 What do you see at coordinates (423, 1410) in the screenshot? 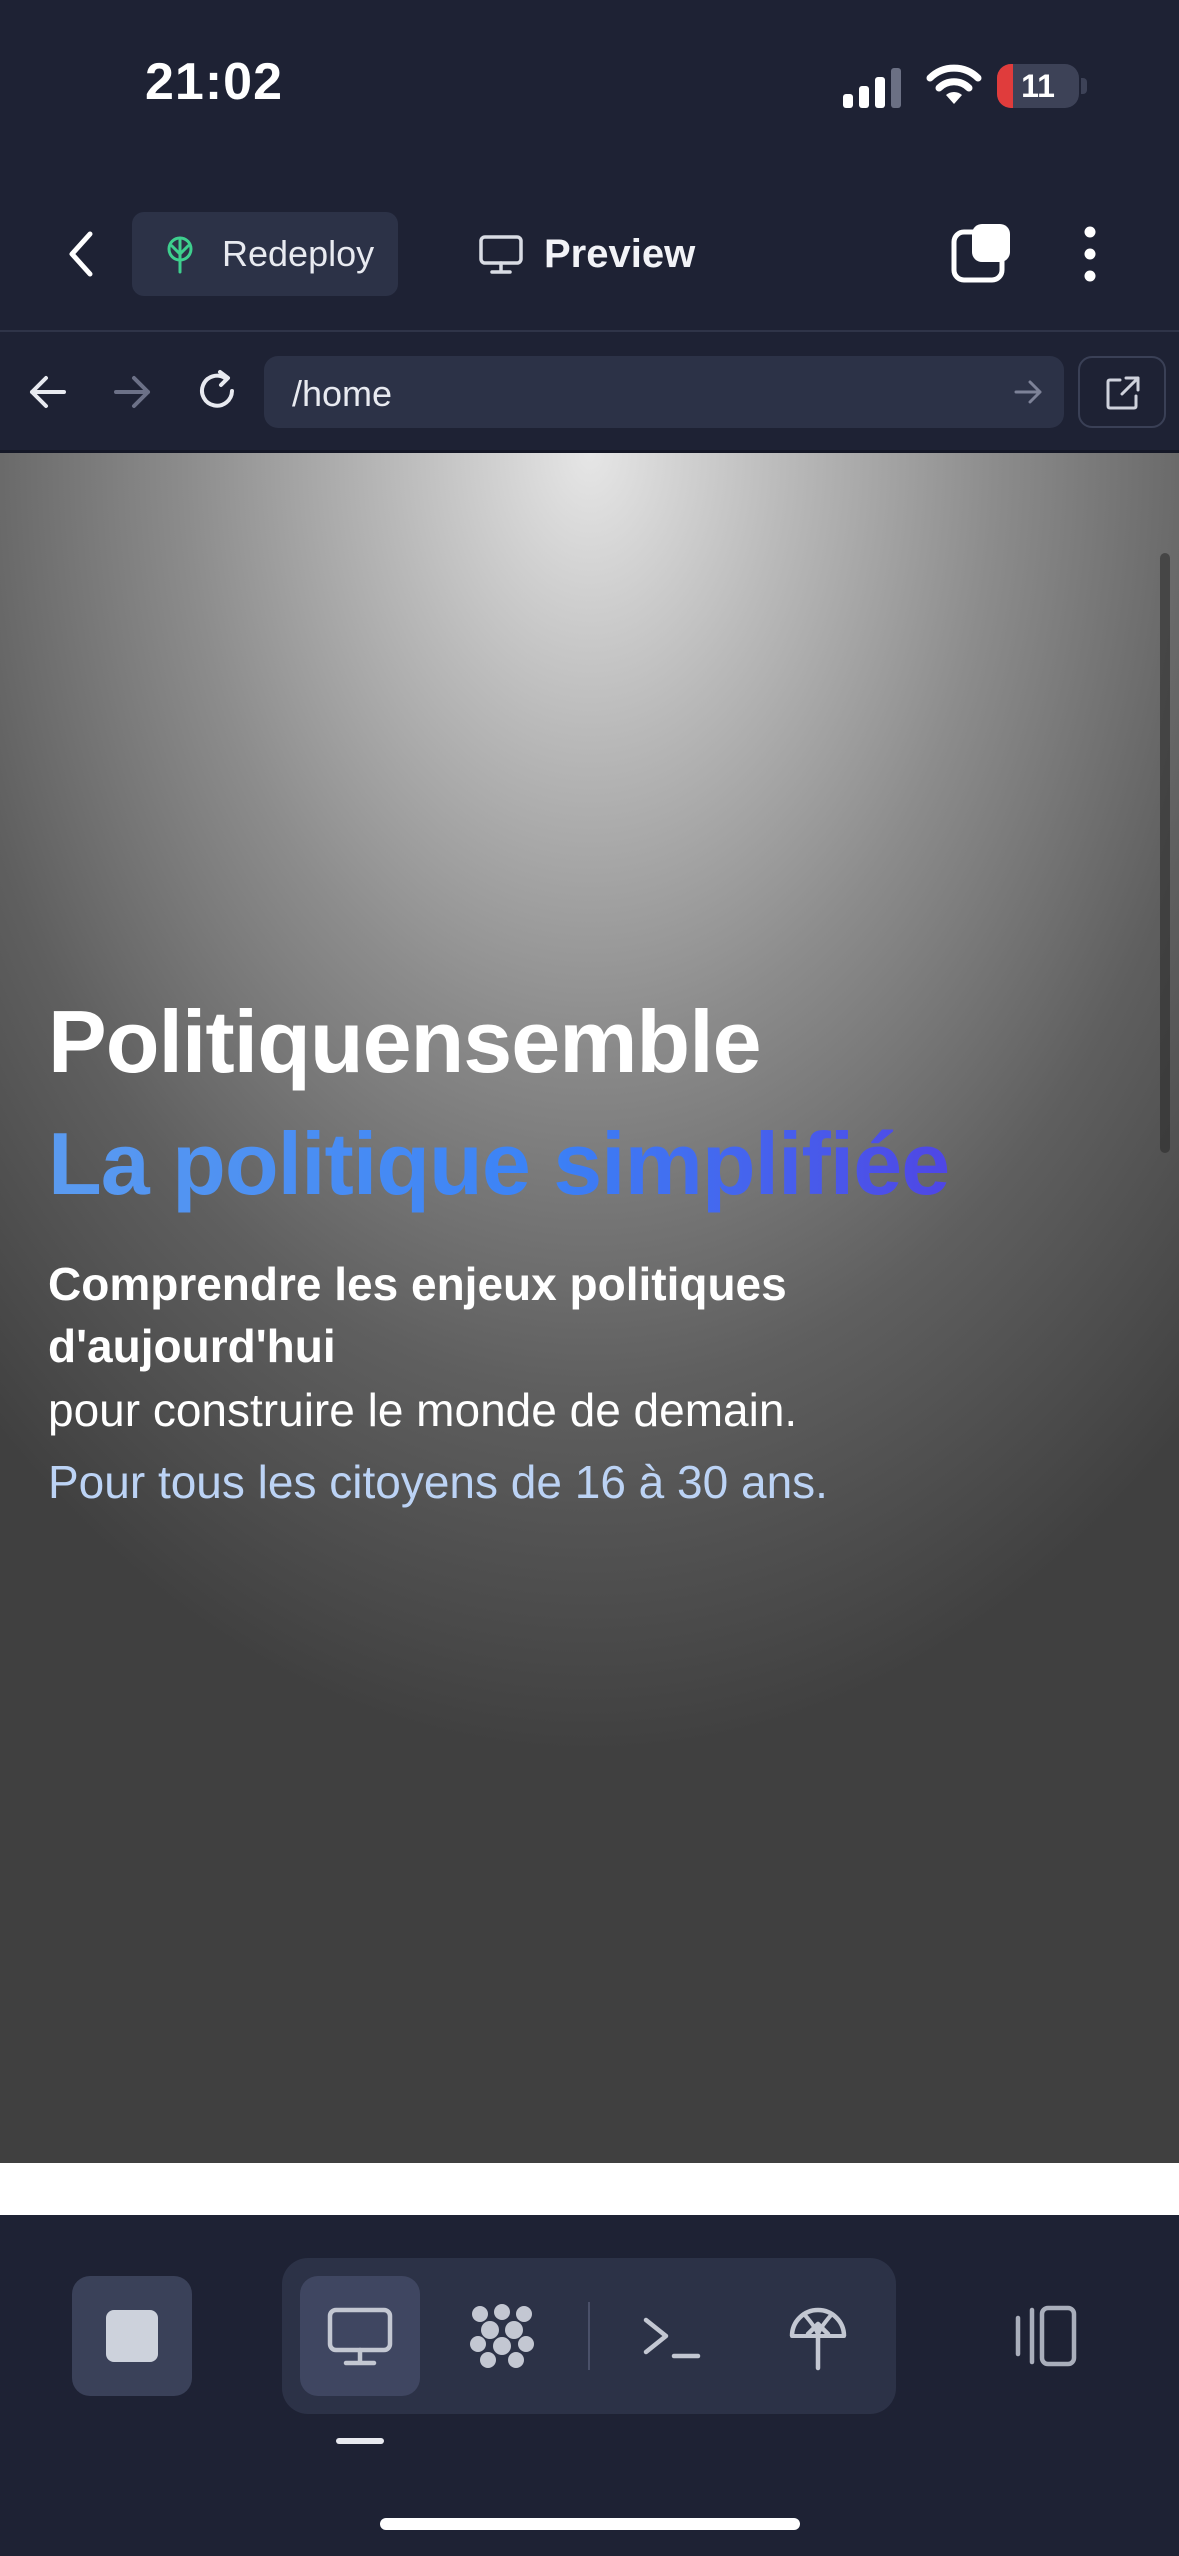
I see `hero-line-2: pour construire le monde de demain.` at bounding box center [423, 1410].